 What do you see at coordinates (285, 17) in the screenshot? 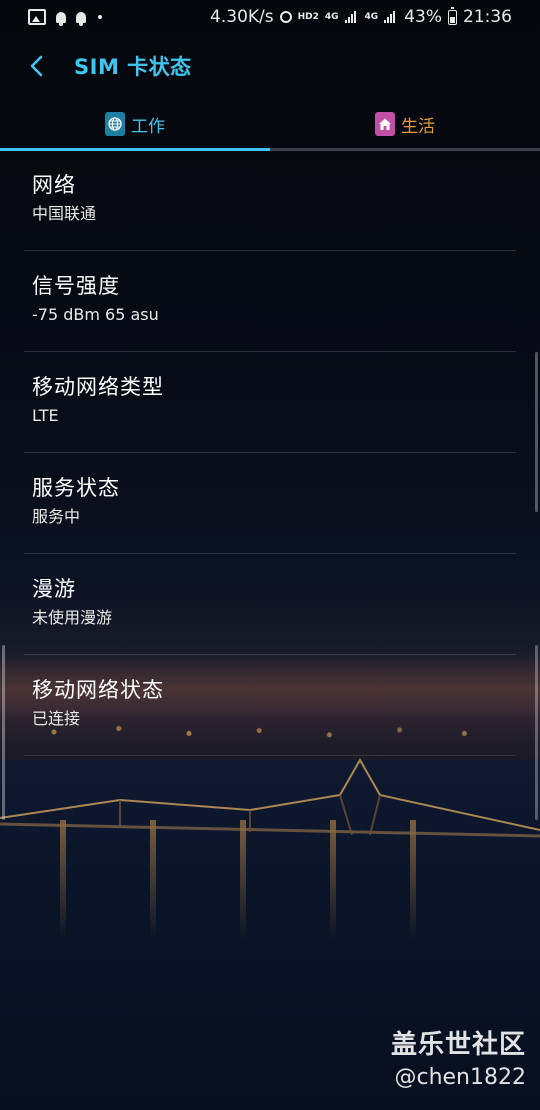
I see `alarm-icon` at bounding box center [285, 17].